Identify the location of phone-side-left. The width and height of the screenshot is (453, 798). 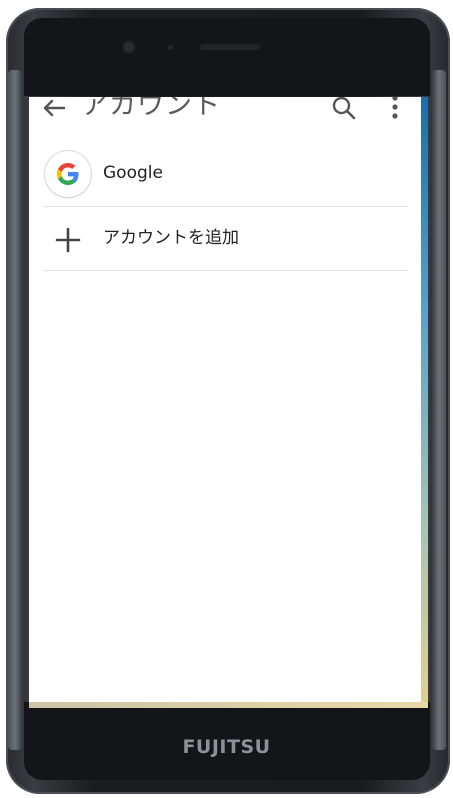
(15, 410).